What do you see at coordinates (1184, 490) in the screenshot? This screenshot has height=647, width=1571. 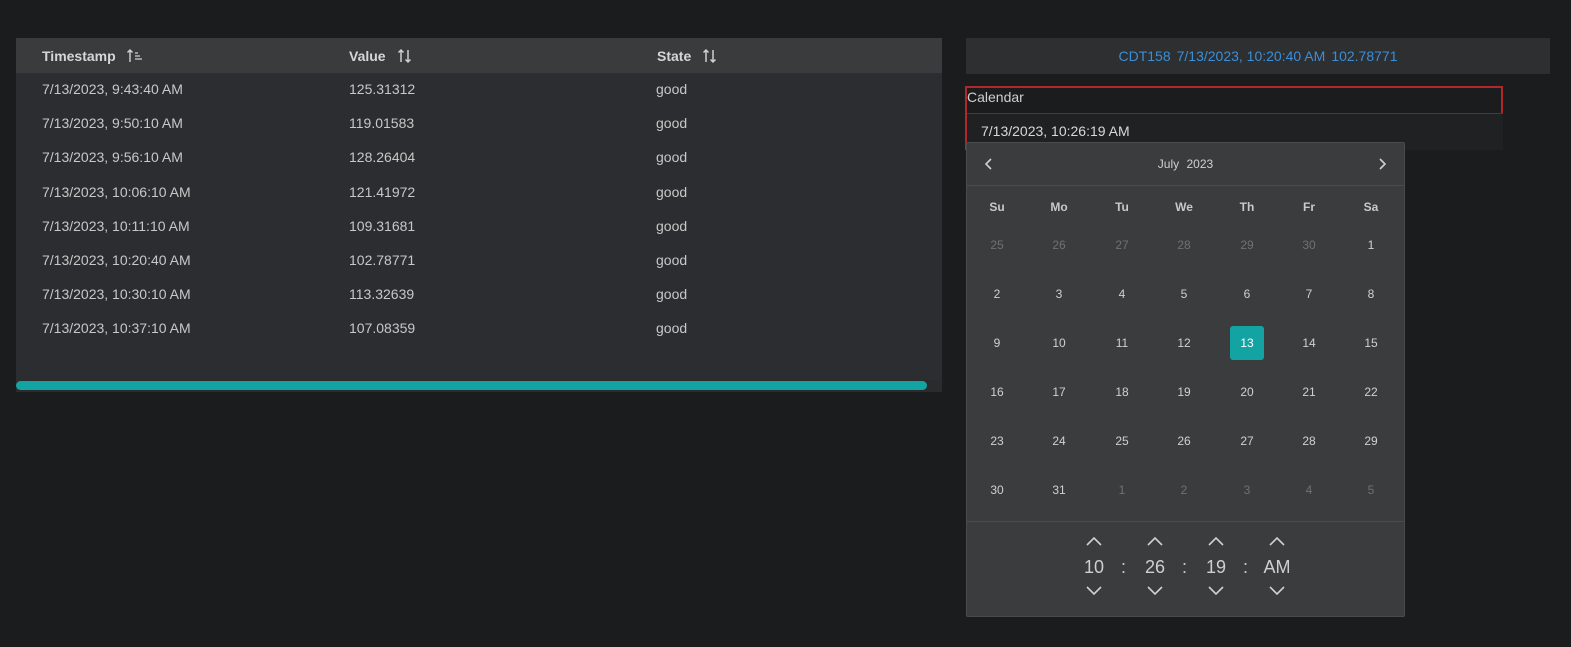 I see `day-cell-outside-month: 2` at bounding box center [1184, 490].